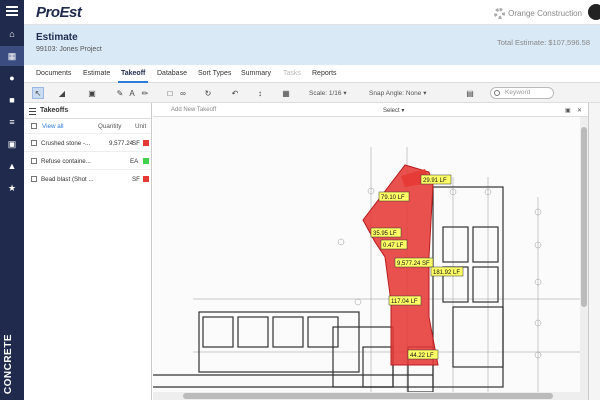  I want to click on project-name: 99103: Jones Project, so click(69, 49).